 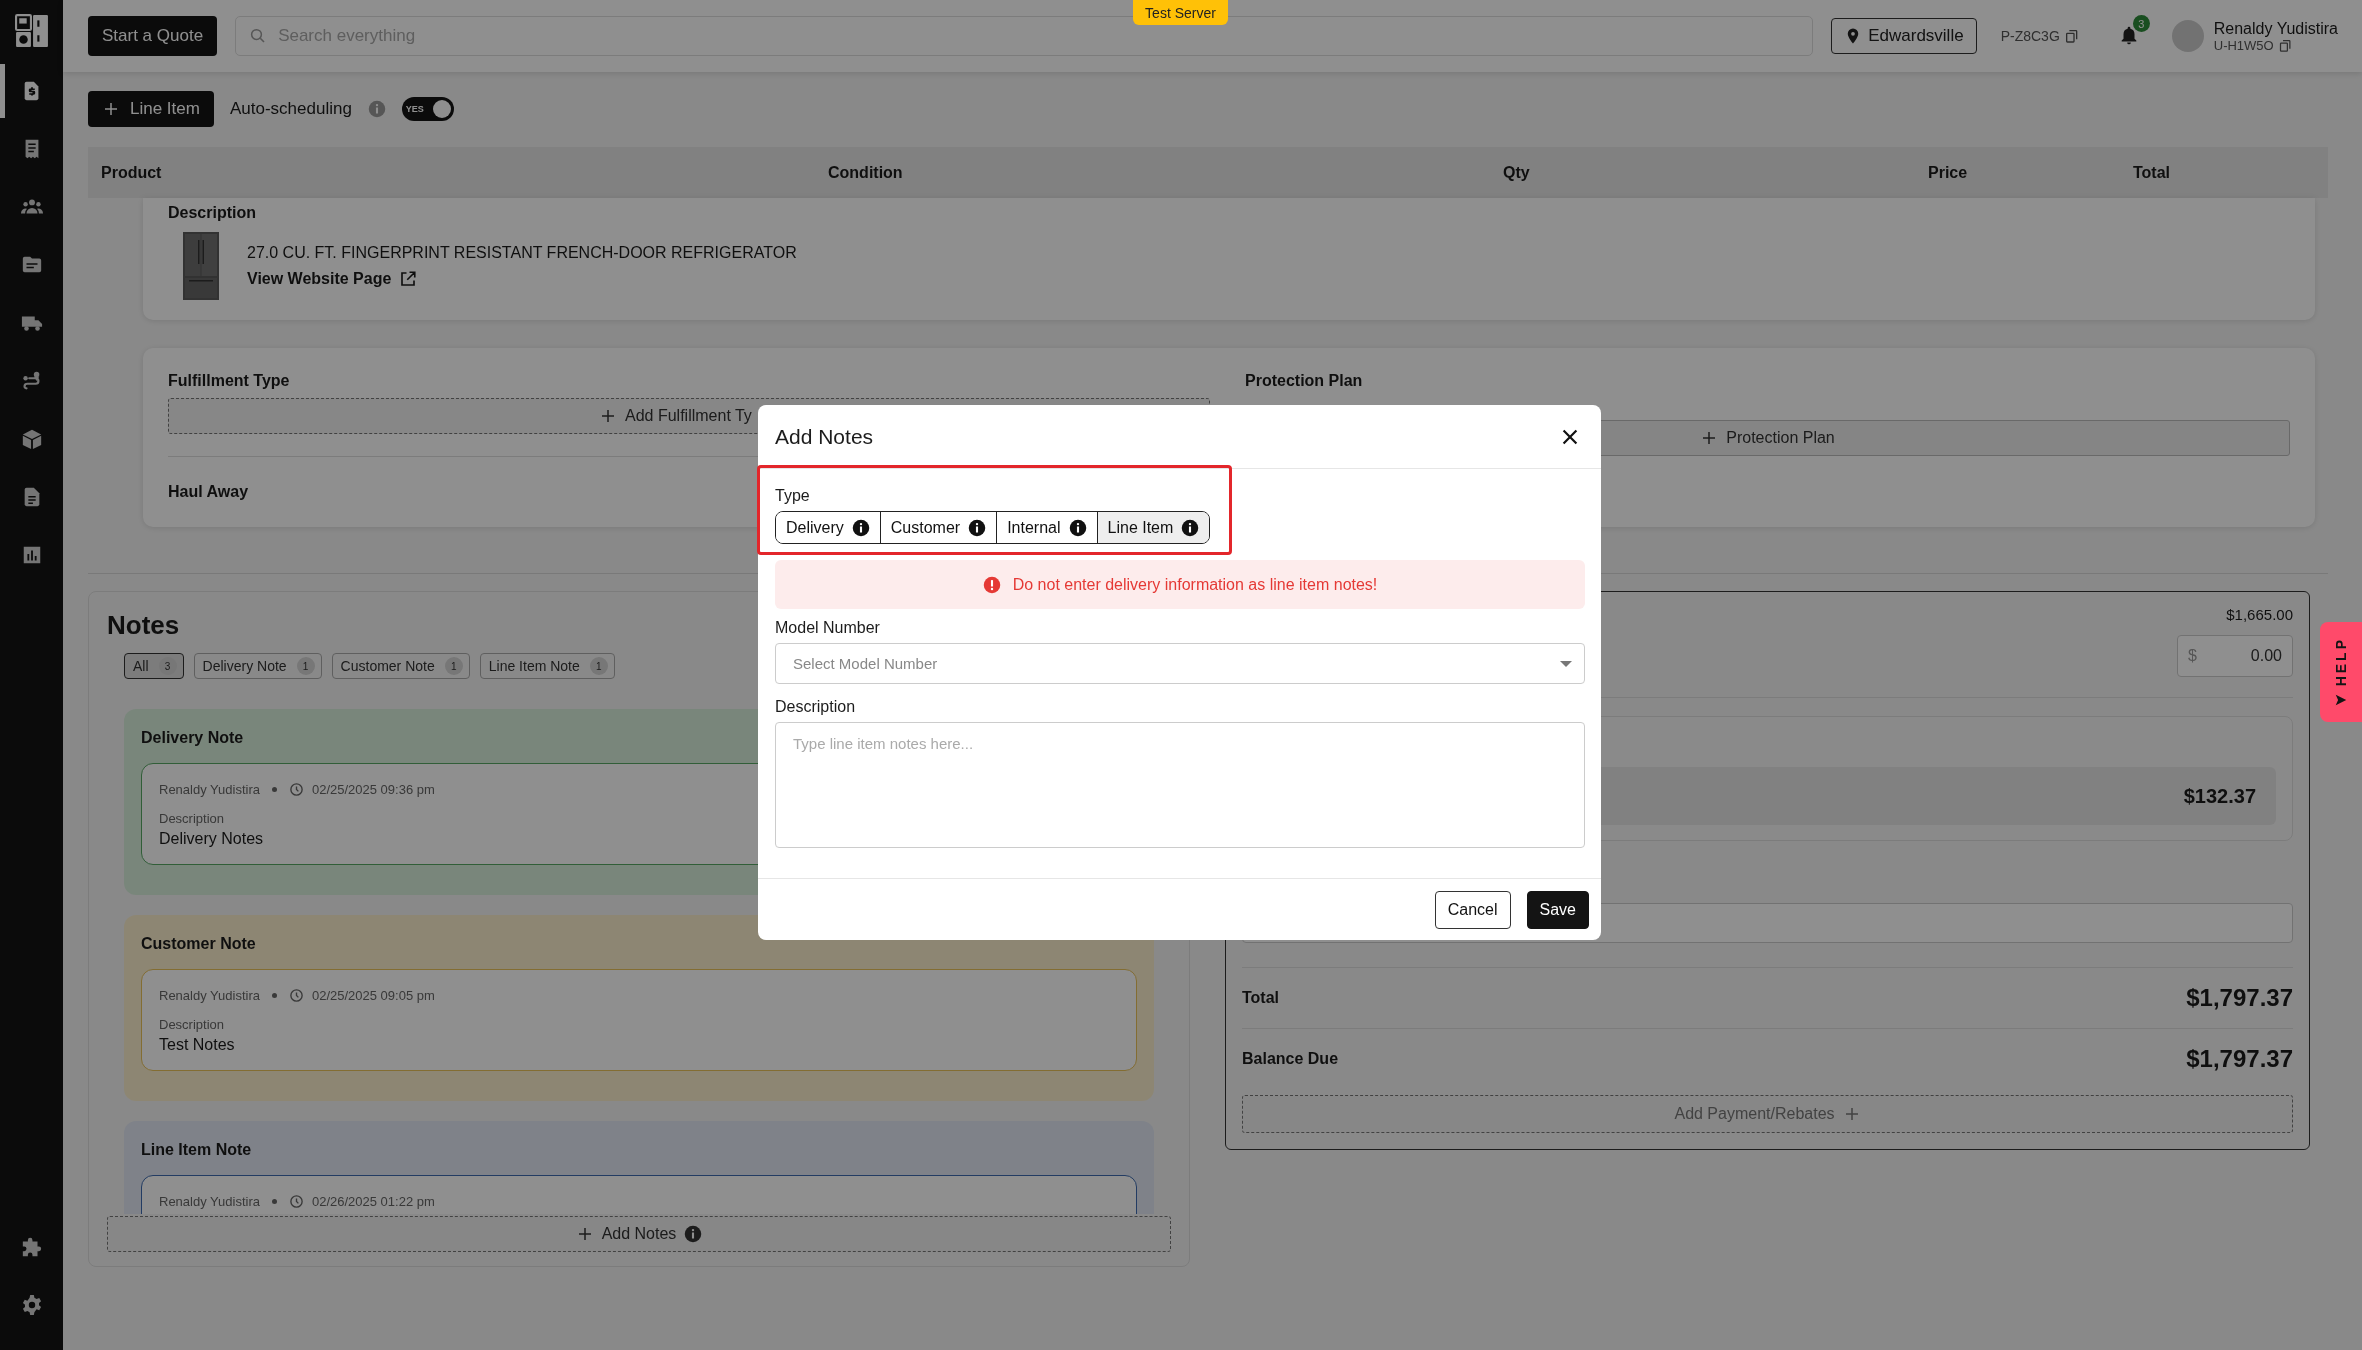 What do you see at coordinates (31, 31) in the screenshot?
I see `logo-icon` at bounding box center [31, 31].